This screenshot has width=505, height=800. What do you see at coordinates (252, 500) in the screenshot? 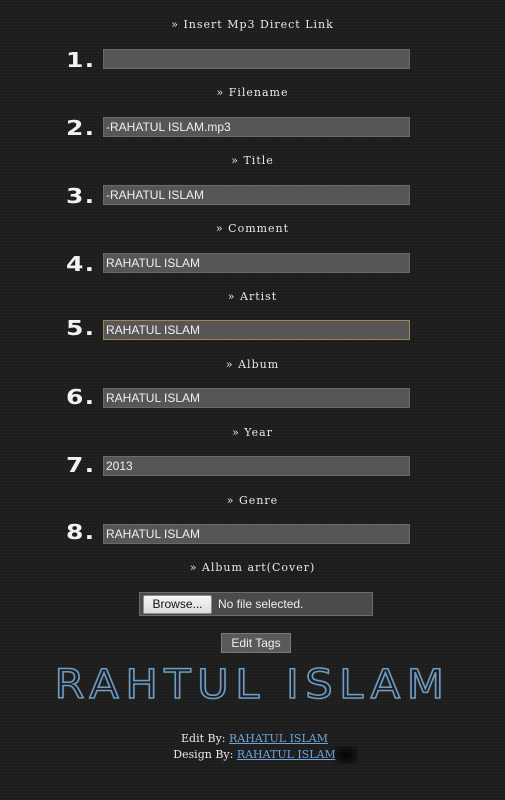
I see `section-label-genre: » Genre` at bounding box center [252, 500].